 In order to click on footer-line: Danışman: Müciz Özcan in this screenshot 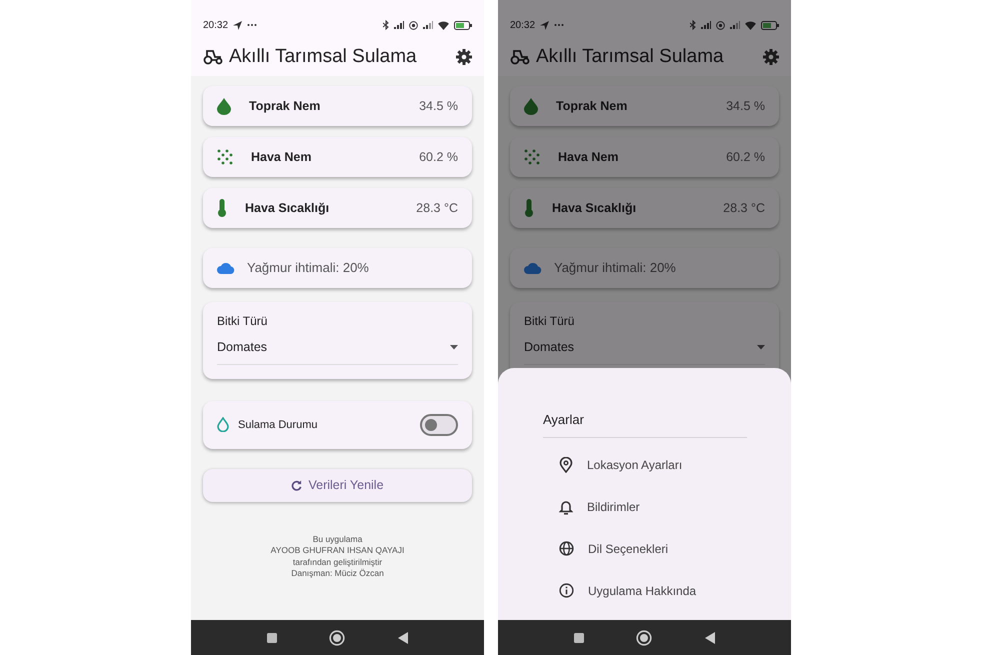, I will do `click(337, 574)`.